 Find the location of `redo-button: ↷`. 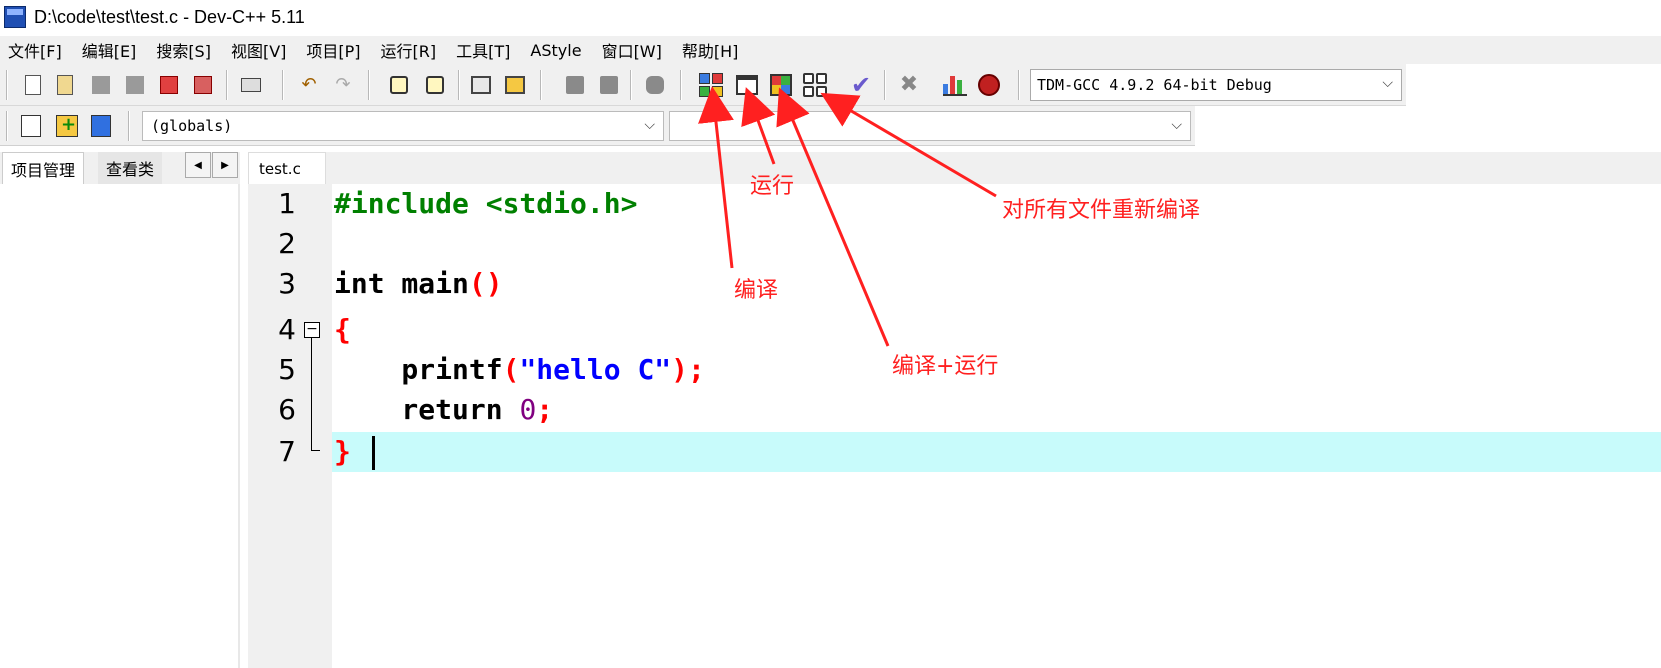

redo-button: ↷ is located at coordinates (343, 85).